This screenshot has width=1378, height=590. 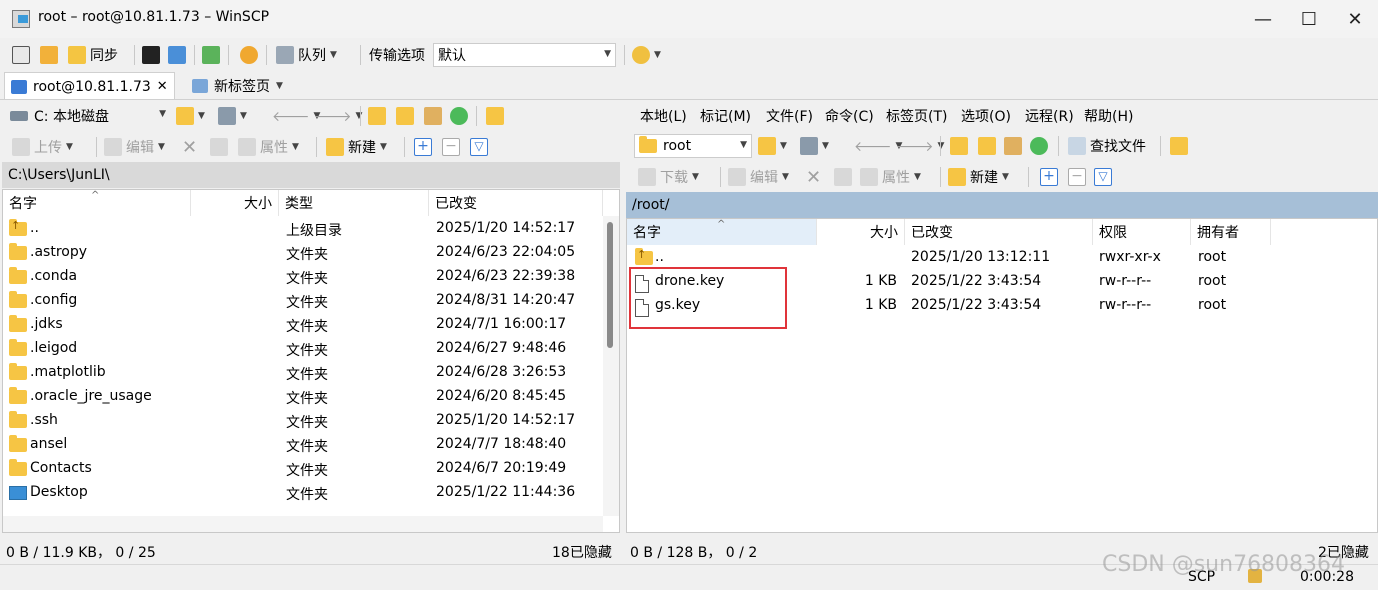 I want to click on sync-button: 同步, so click(x=93, y=55).